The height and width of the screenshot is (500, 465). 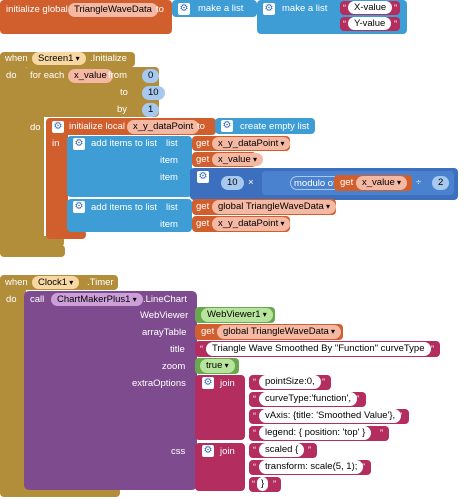 I want to click on do-label: do, so click(x=11, y=75).